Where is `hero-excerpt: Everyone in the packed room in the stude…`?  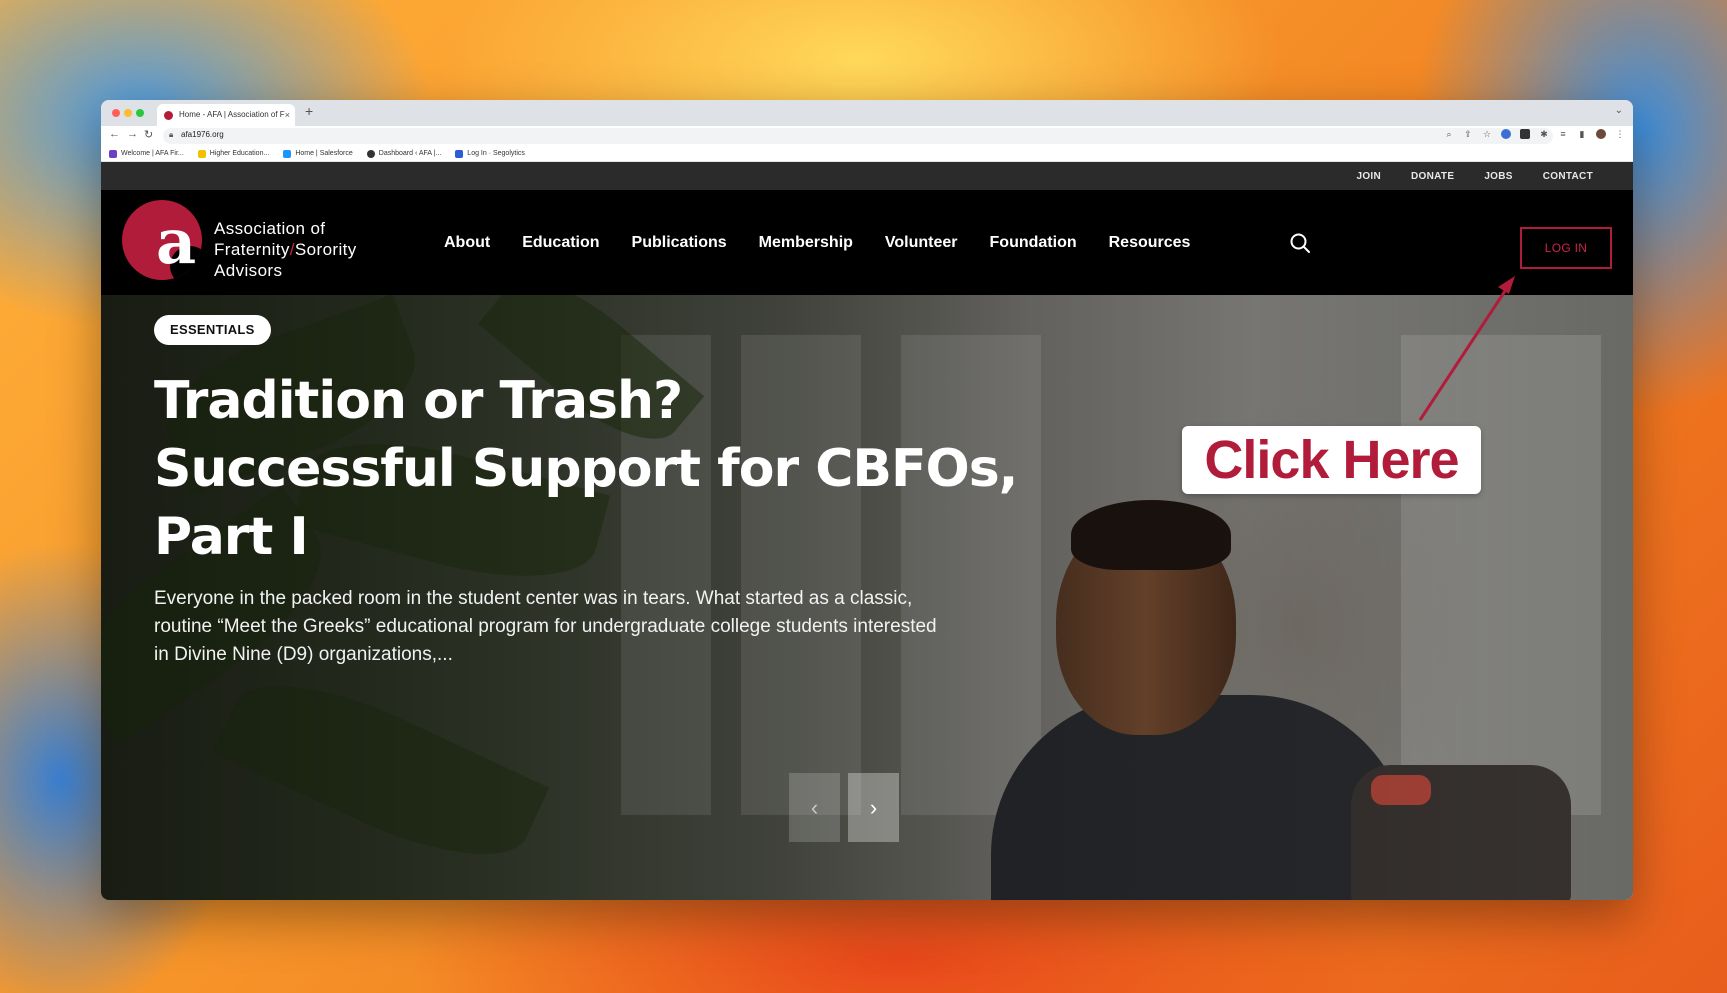 hero-excerpt: Everyone in the packed room in the stude… is located at coordinates (545, 626).